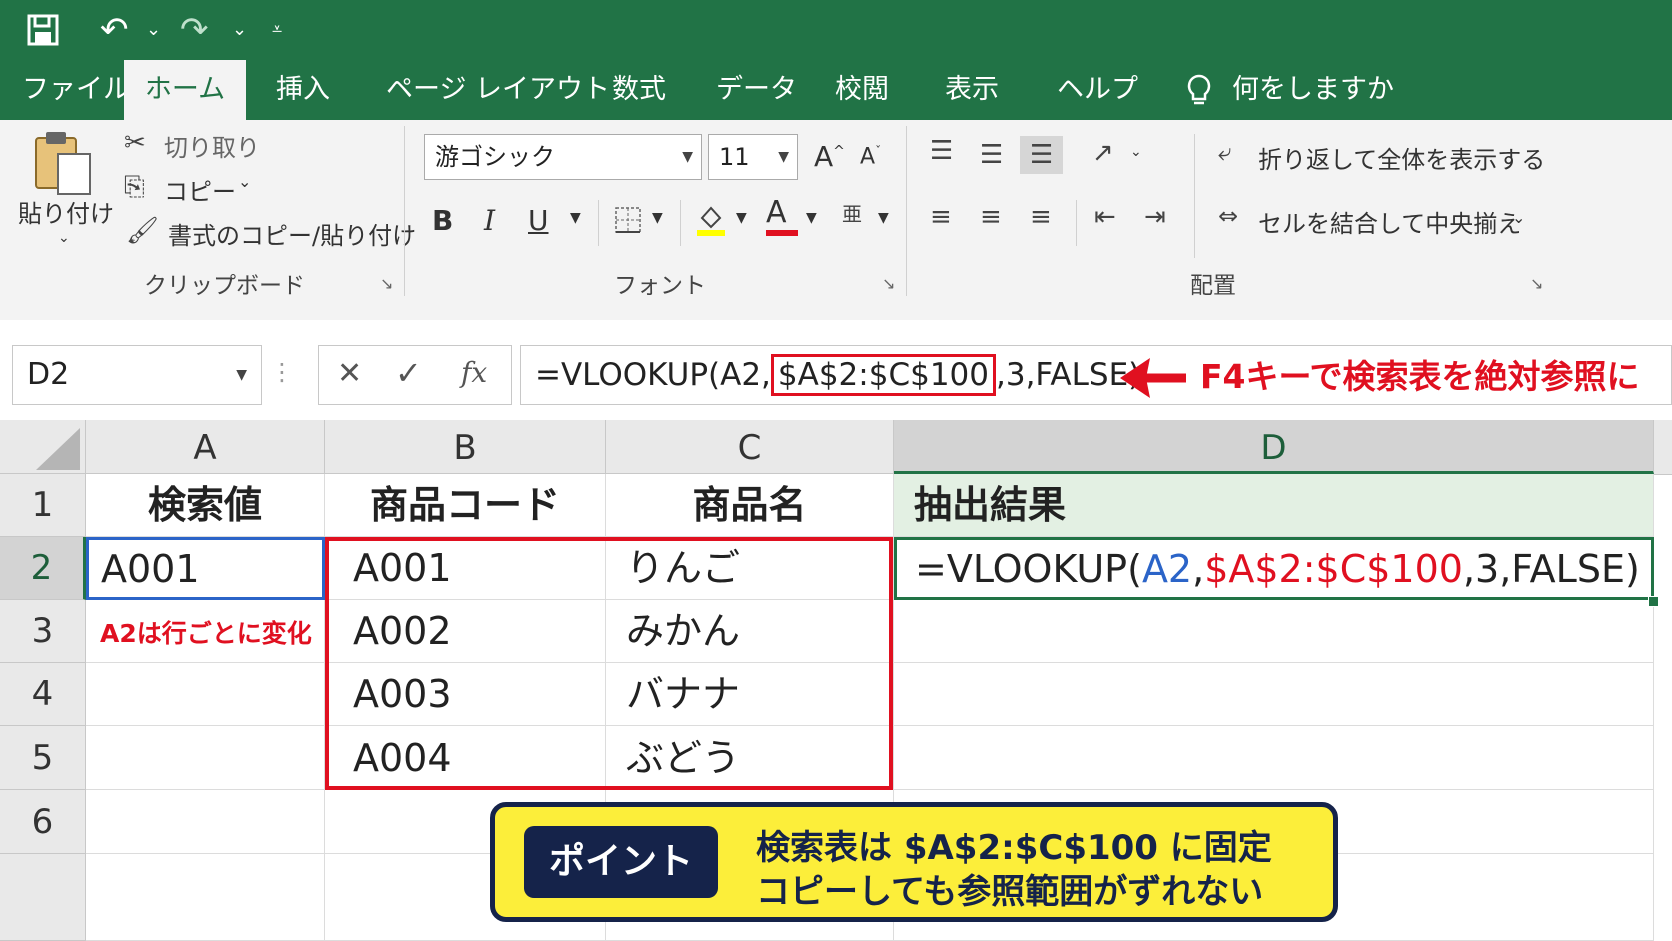 This screenshot has height=941, width=1672. I want to click on cell-d3, so click(1274, 631).